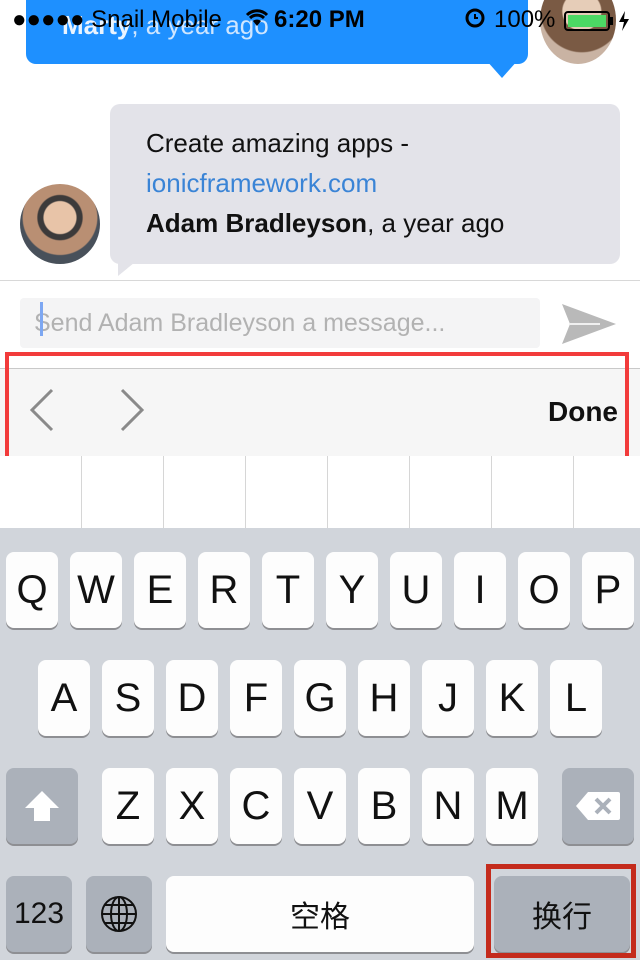 Image resolution: width=640 pixels, height=960 pixels. What do you see at coordinates (261, 183) in the screenshot?
I see `message-link: ionicframework.com` at bounding box center [261, 183].